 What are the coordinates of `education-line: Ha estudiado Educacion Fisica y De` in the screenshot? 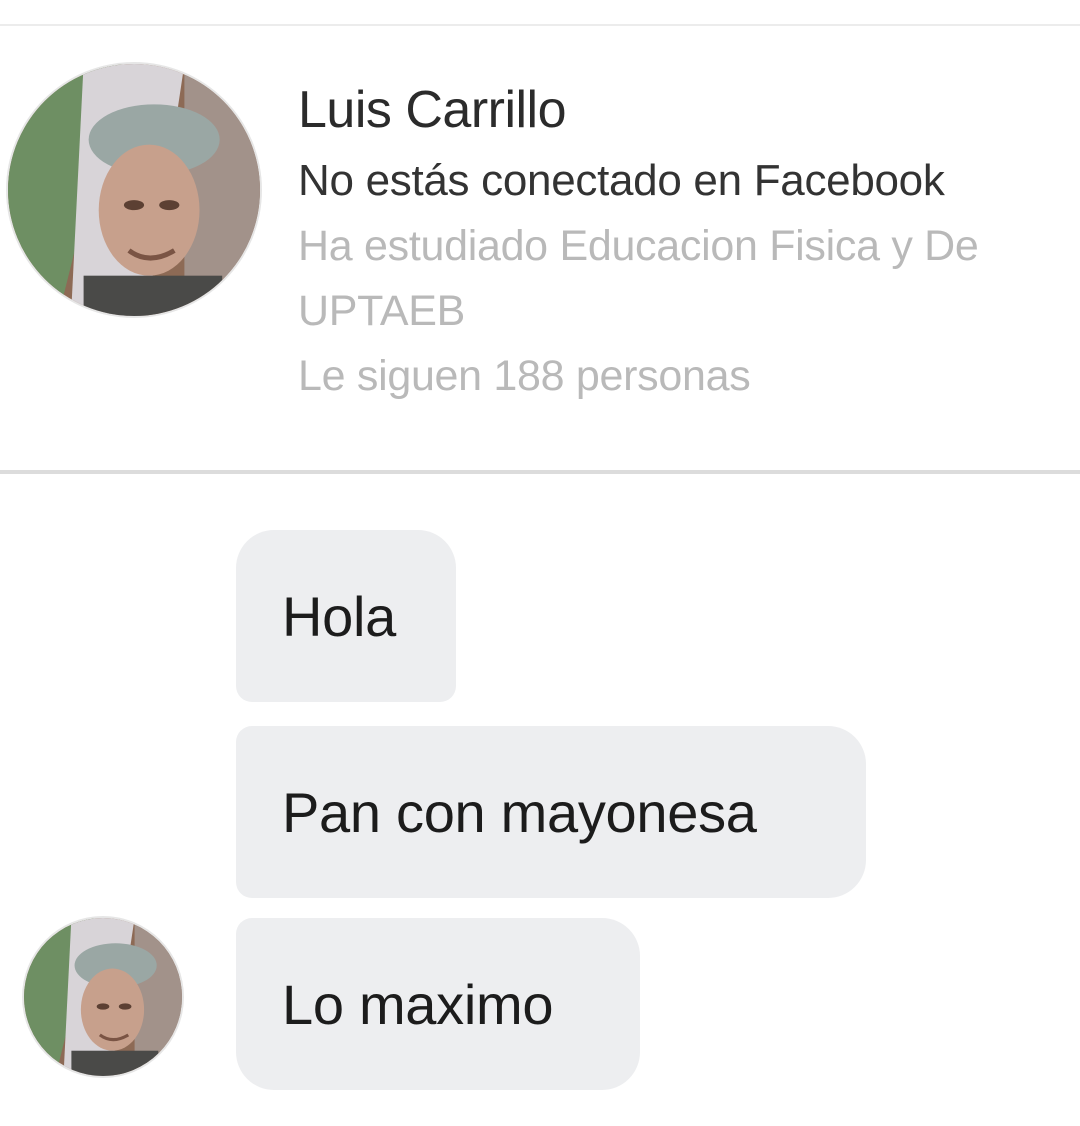 It's located at (638, 246).